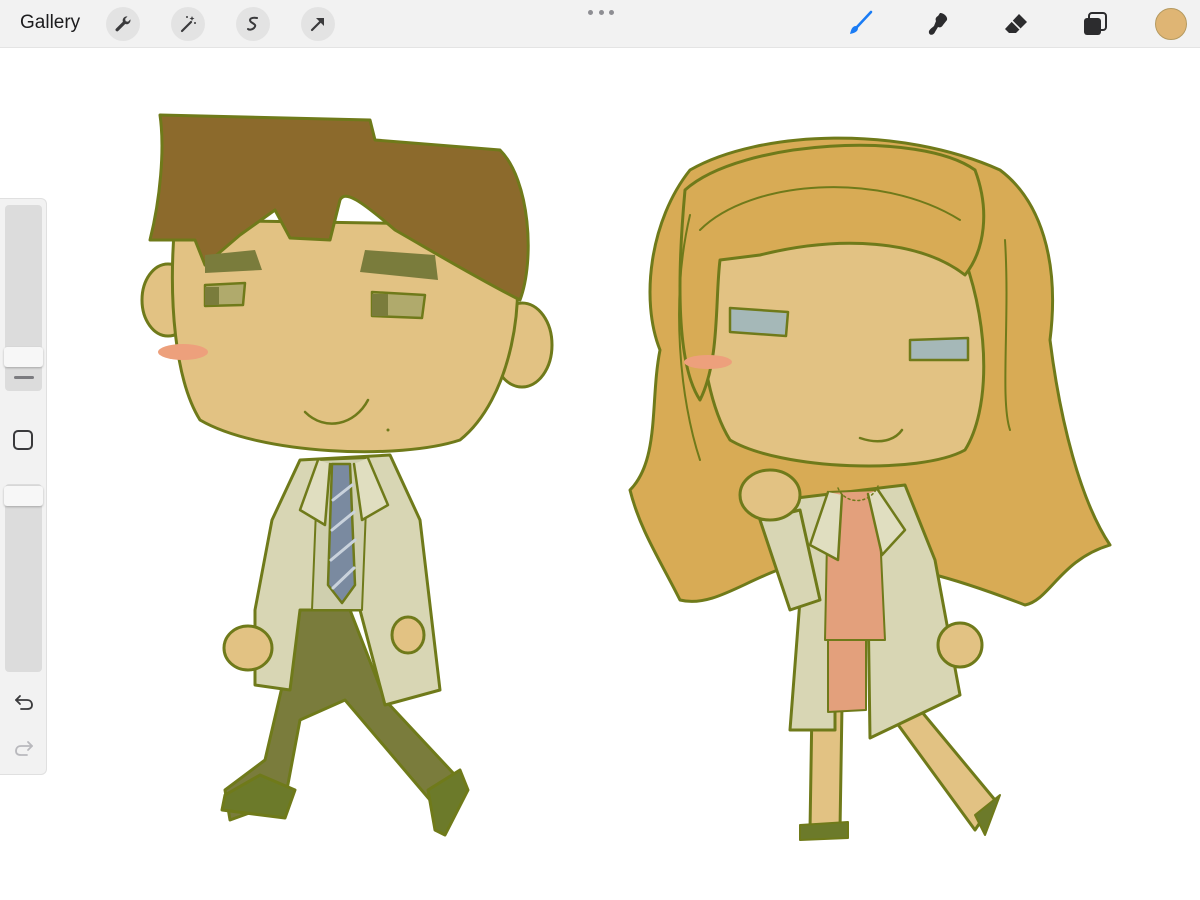  What do you see at coordinates (23, 578) in the screenshot?
I see `opacity-slider` at bounding box center [23, 578].